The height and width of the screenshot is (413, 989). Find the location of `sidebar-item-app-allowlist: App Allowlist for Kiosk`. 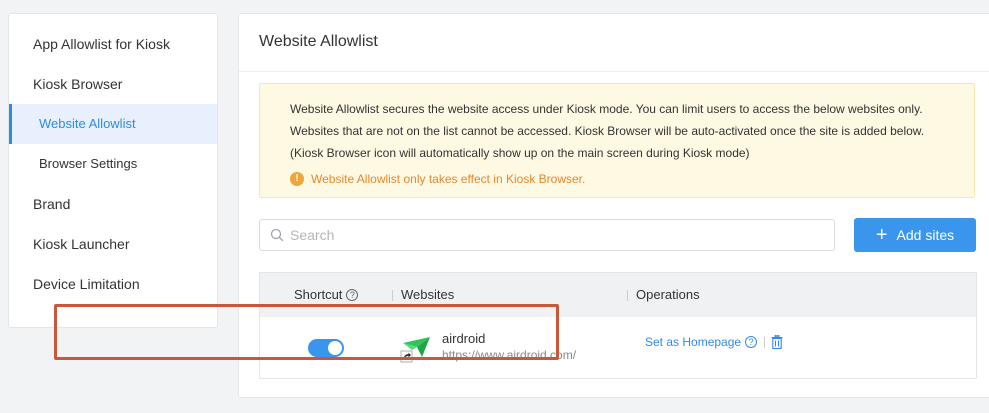

sidebar-item-app-allowlist: App Allowlist for Kiosk is located at coordinates (113, 44).